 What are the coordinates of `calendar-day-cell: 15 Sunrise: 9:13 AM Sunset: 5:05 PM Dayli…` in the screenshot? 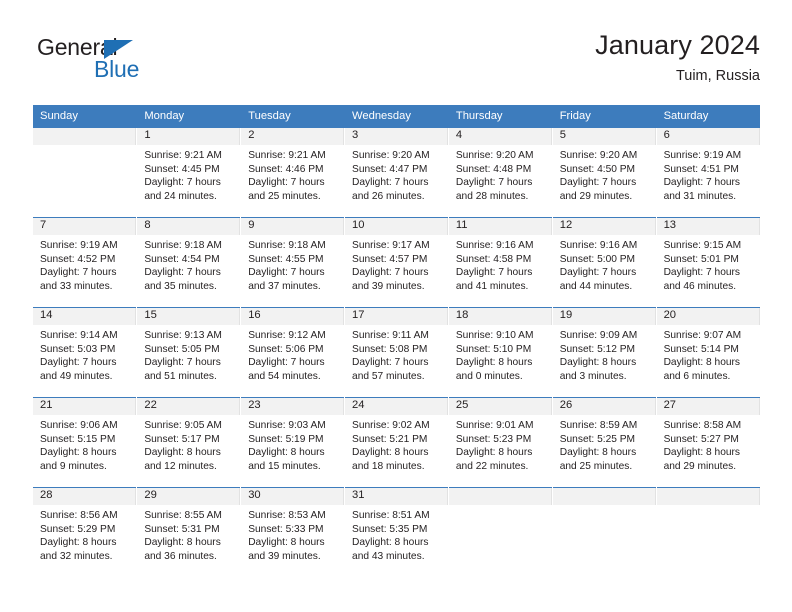 It's located at (189, 352).